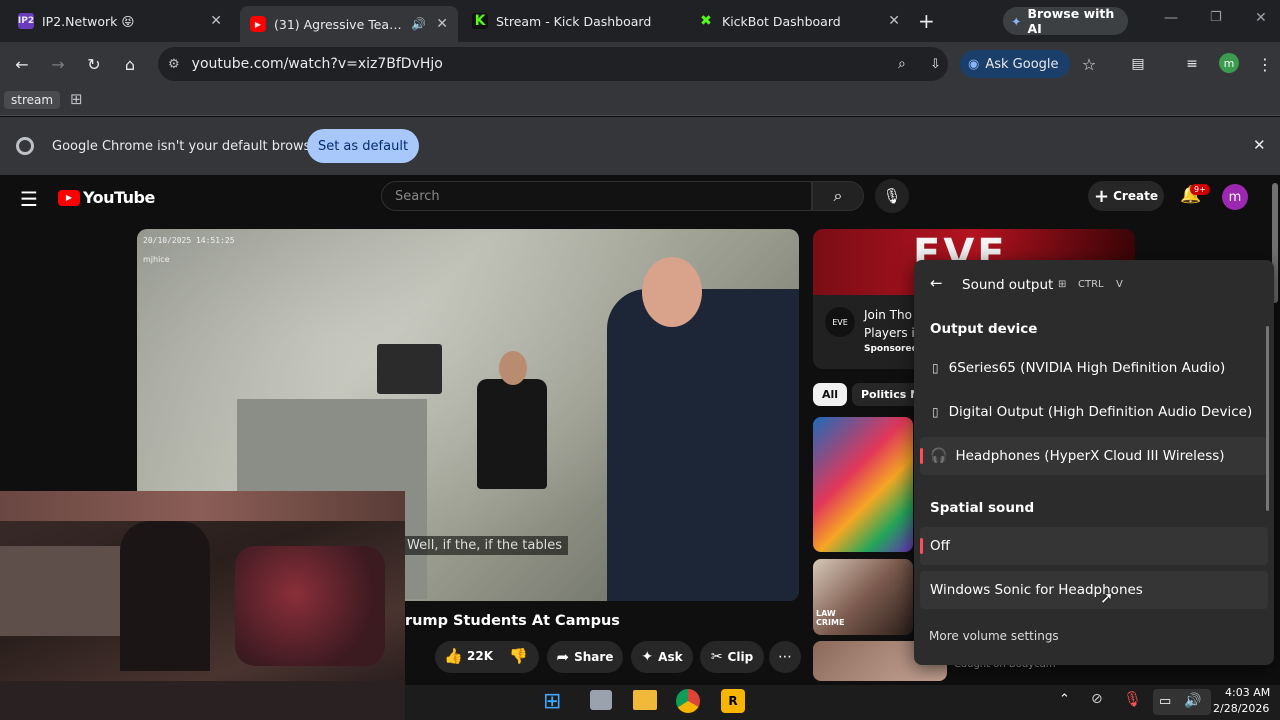 The image size is (1280, 720). Describe the element at coordinates (830, 394) in the screenshot. I see `chip-all: All` at that location.